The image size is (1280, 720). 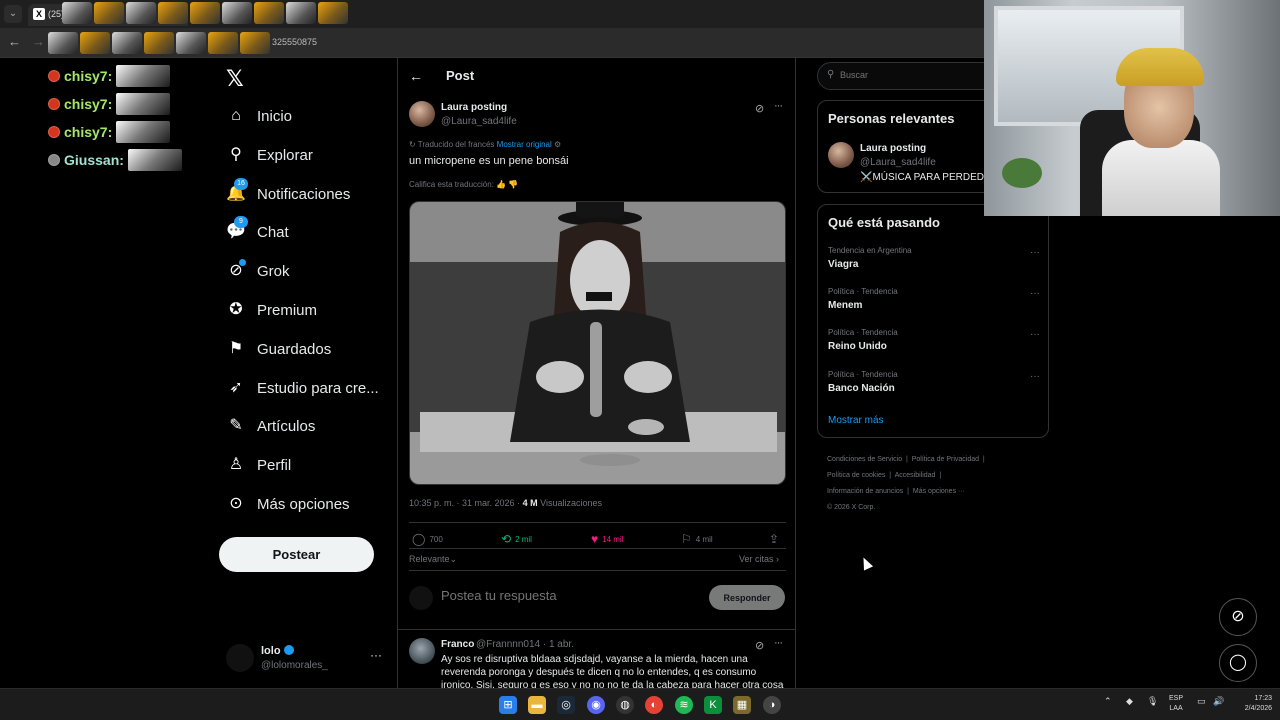 I want to click on search-input, so click(x=915, y=75).